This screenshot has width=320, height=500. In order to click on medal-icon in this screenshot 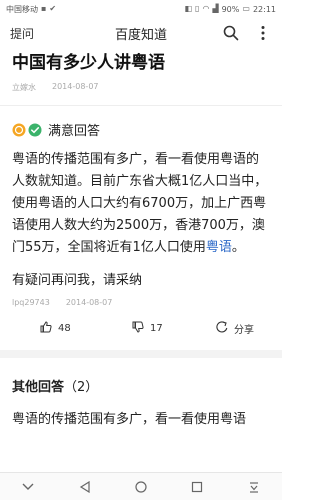, I will do `click(19, 130)`.